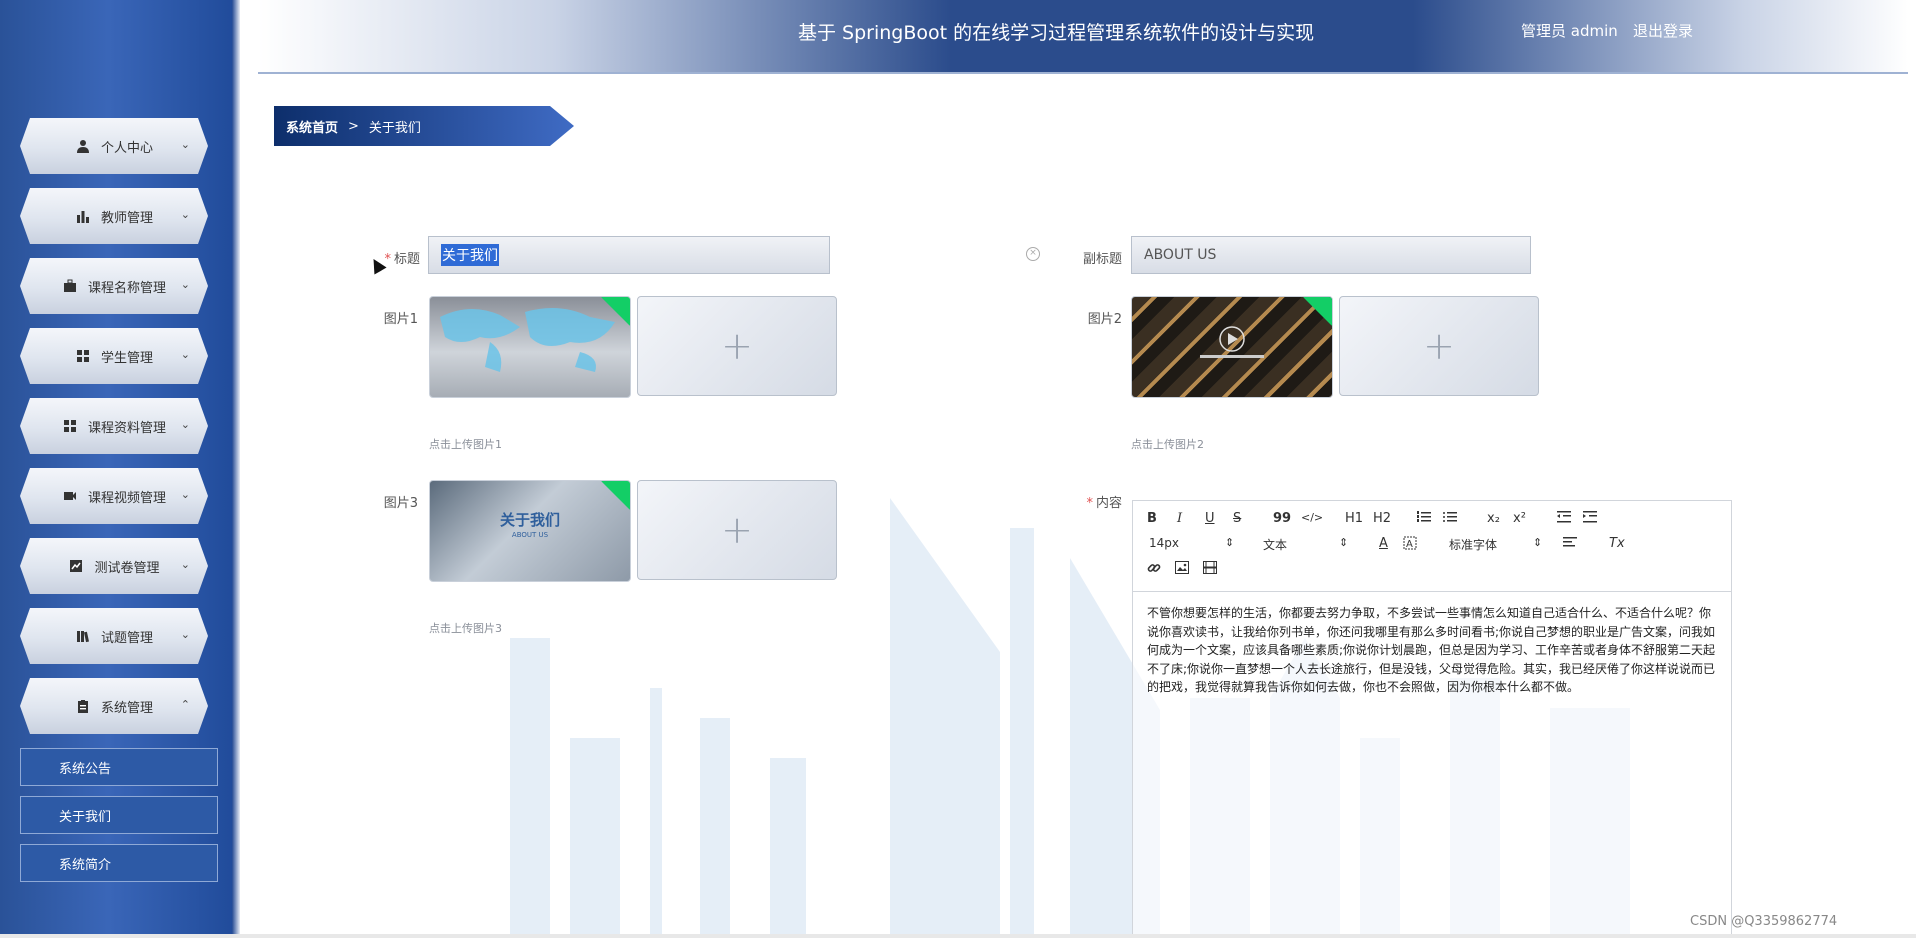  I want to click on sidebar-item-course-video: 课程视频管理 ⌄, so click(114, 496).